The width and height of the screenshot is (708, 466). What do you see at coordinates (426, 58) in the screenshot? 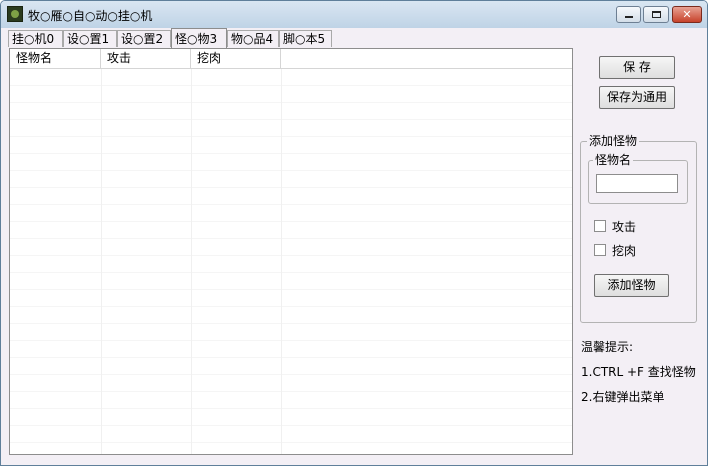
I see `column-header-filler` at bounding box center [426, 58].